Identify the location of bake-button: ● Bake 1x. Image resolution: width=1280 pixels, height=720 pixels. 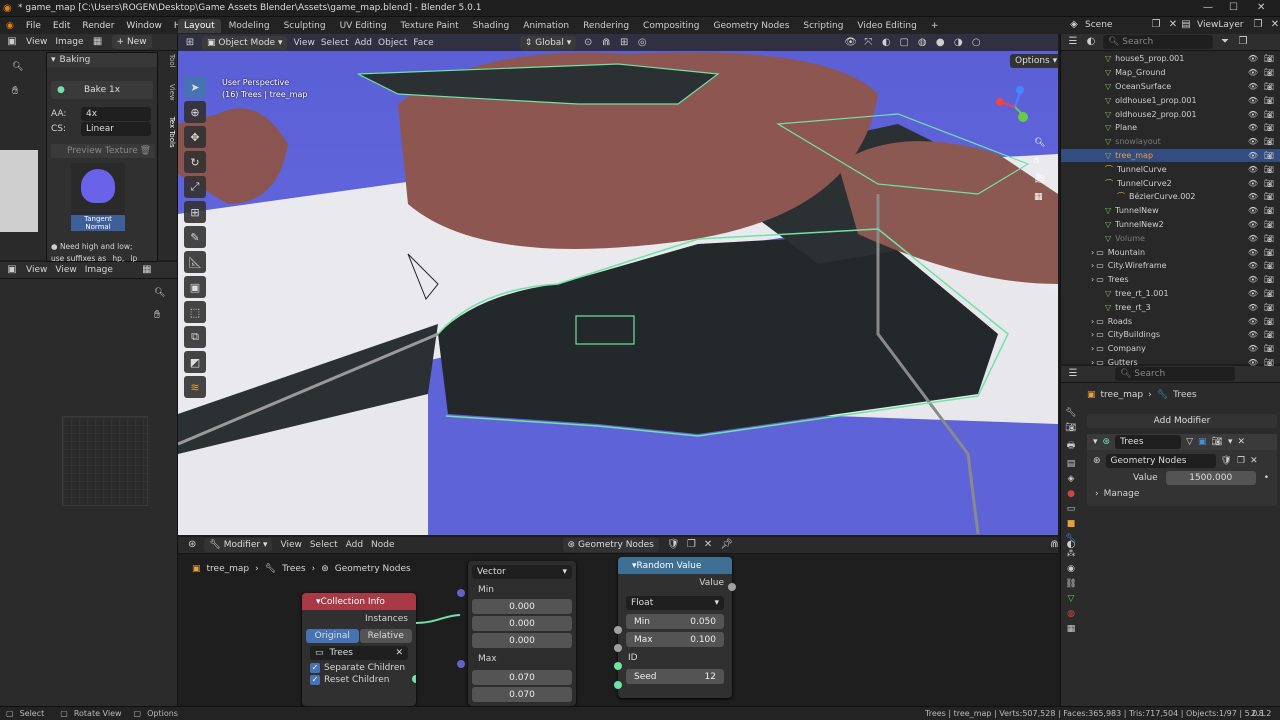
(102, 90).